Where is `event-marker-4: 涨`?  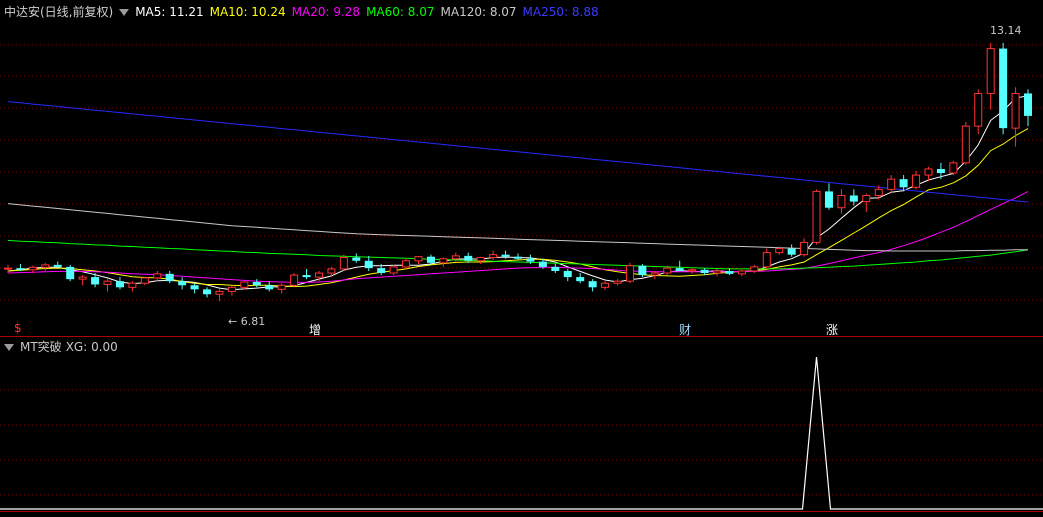 event-marker-4: 涨 is located at coordinates (832, 329).